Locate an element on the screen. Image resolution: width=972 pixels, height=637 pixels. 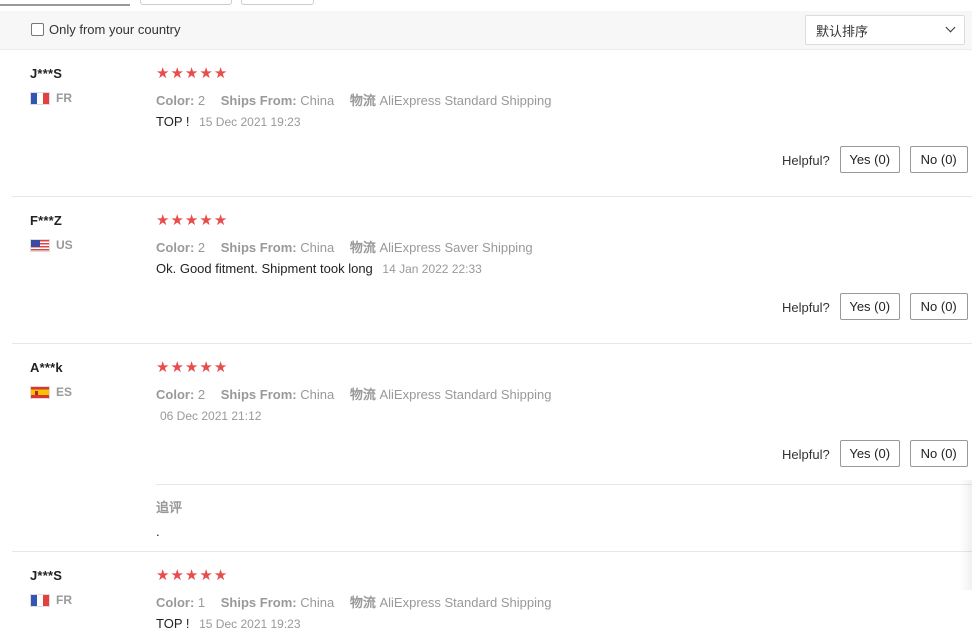
country-code: FR is located at coordinates (64, 98).